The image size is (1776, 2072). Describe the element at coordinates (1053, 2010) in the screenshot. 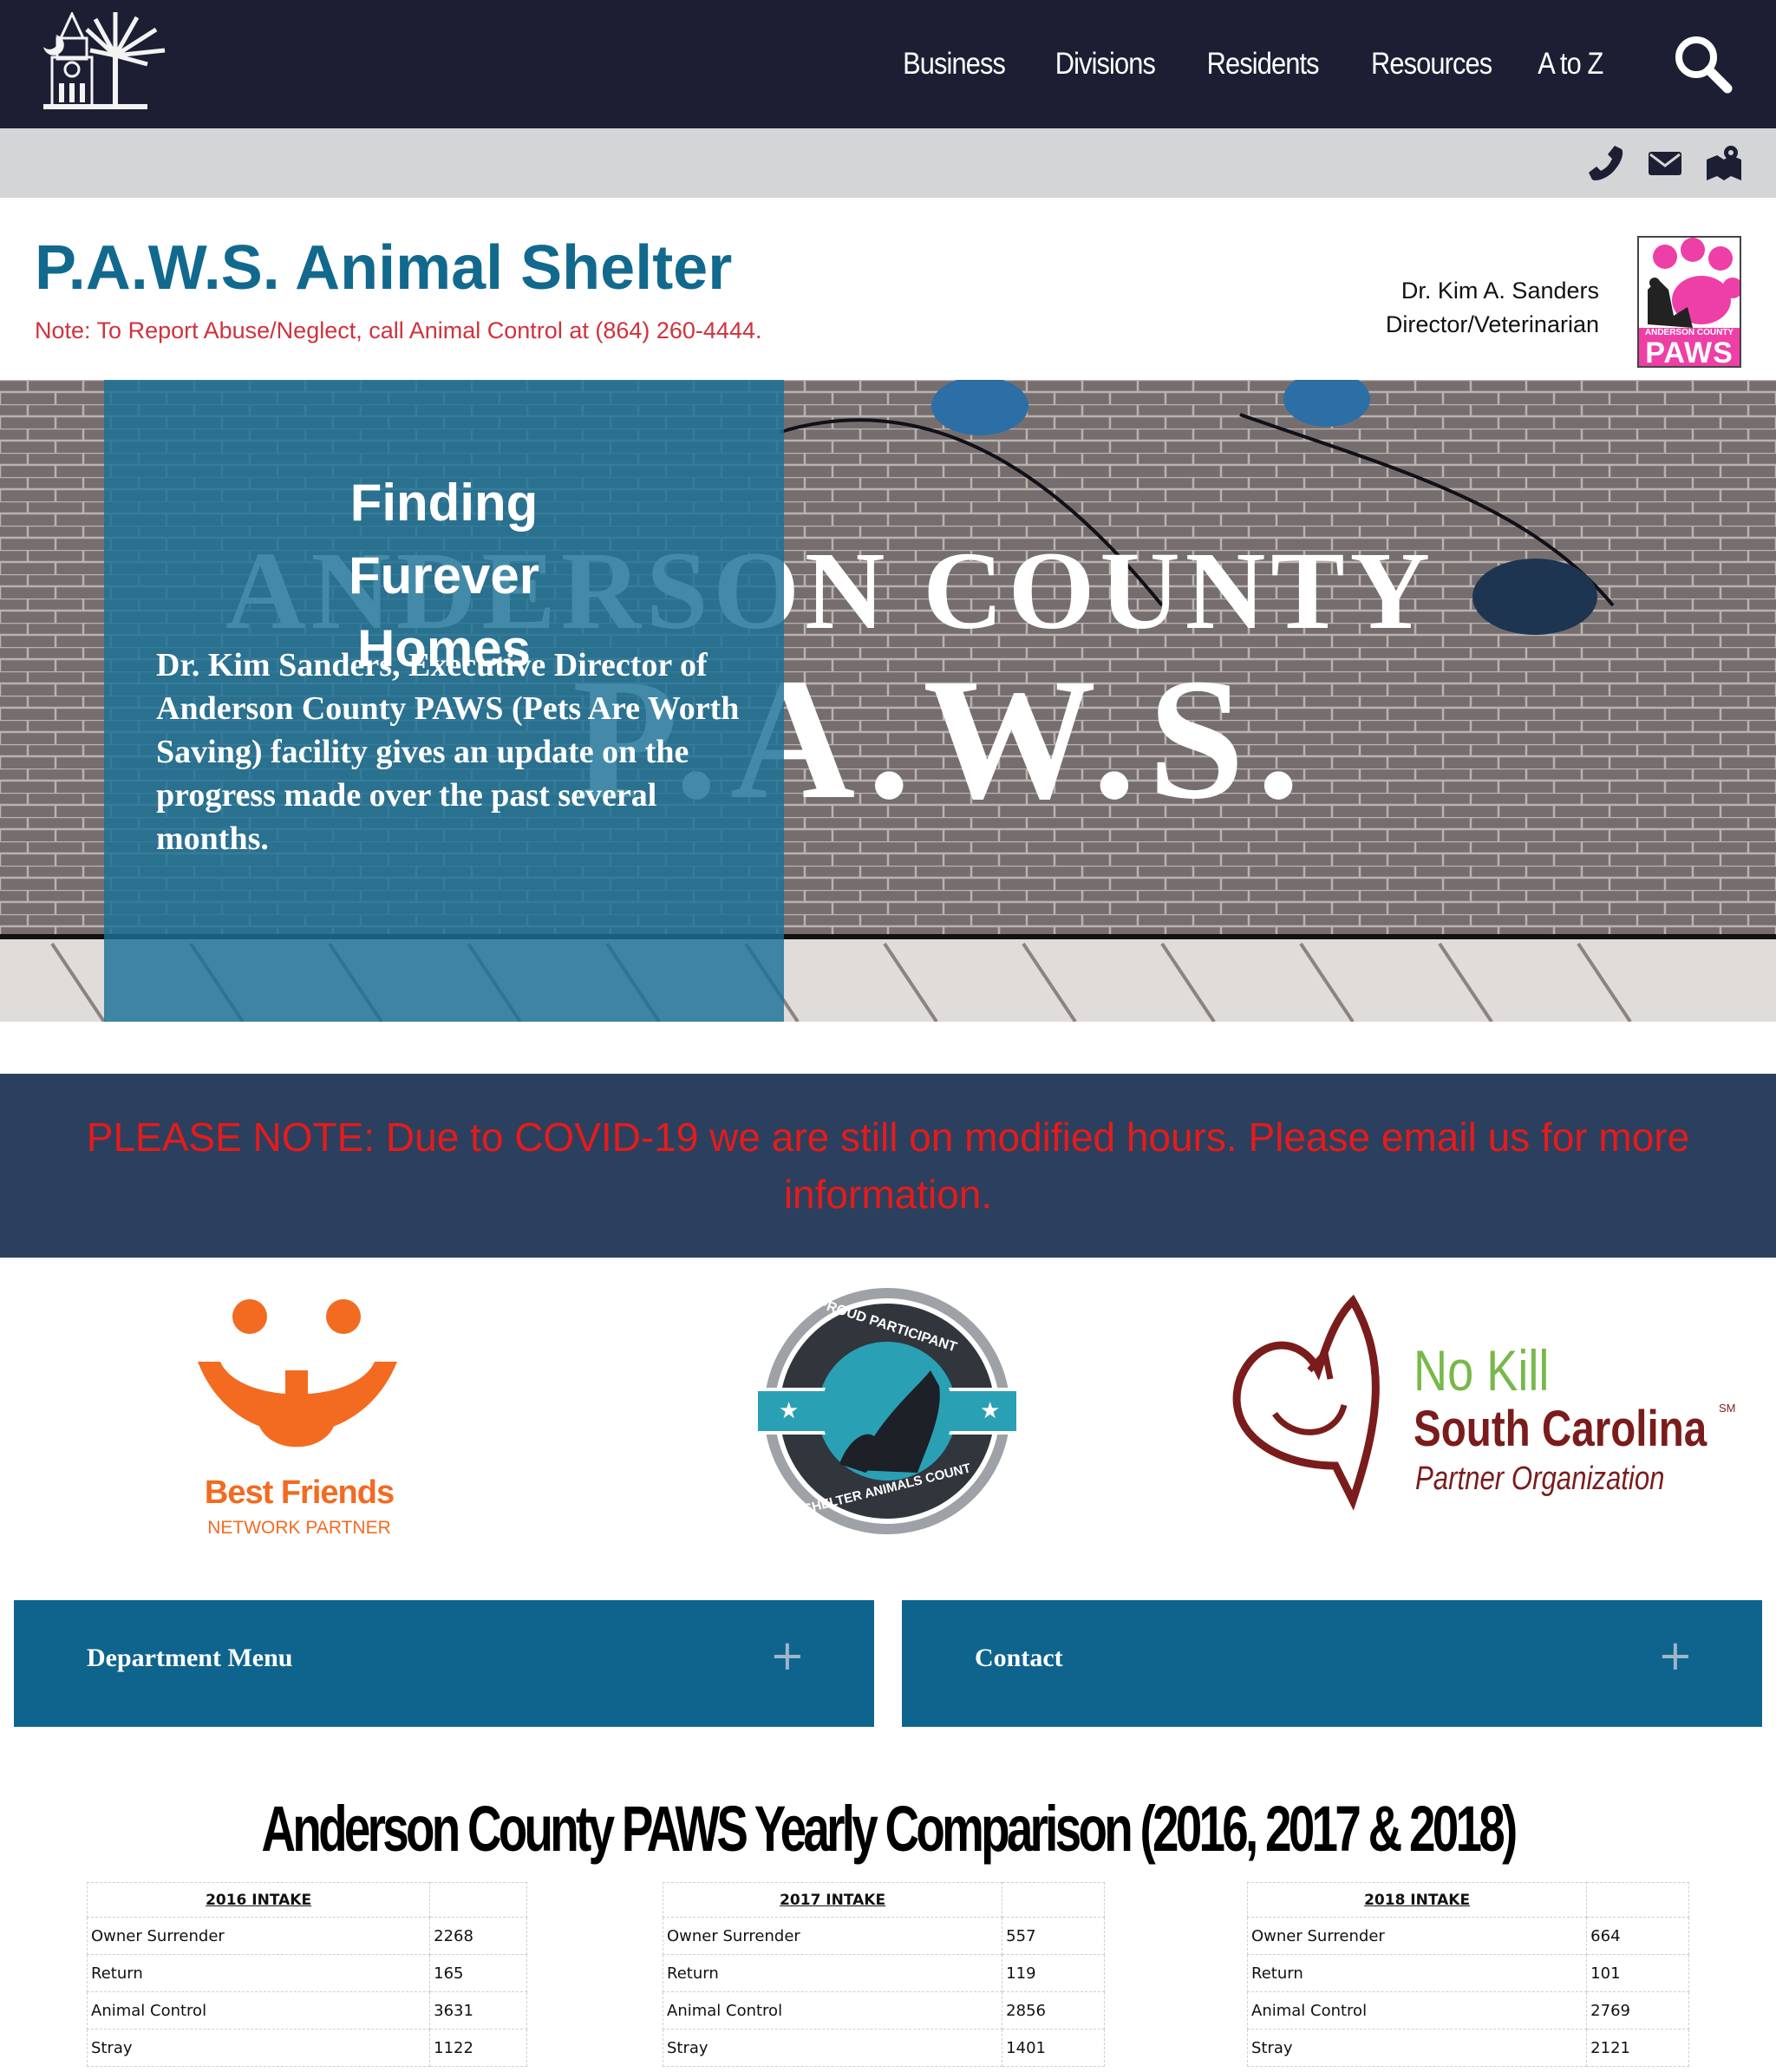

I see `row-value: 2856` at that location.